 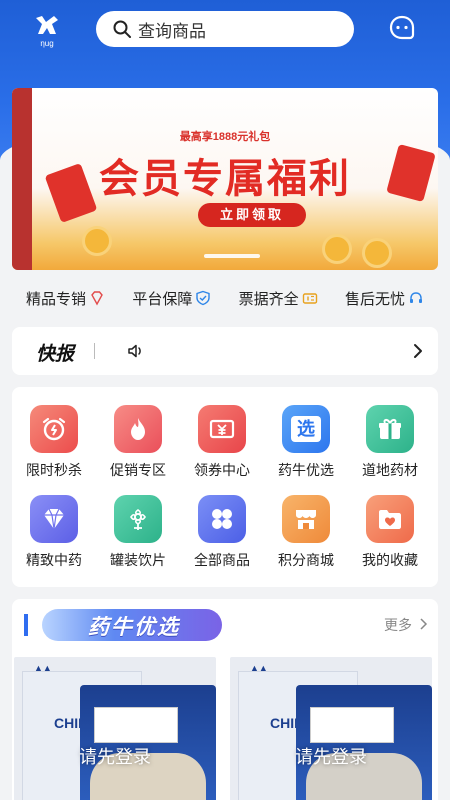 I want to click on service-features: 精品专销 平台保障 票据齐全 售后无忧, so click(x=225, y=298).